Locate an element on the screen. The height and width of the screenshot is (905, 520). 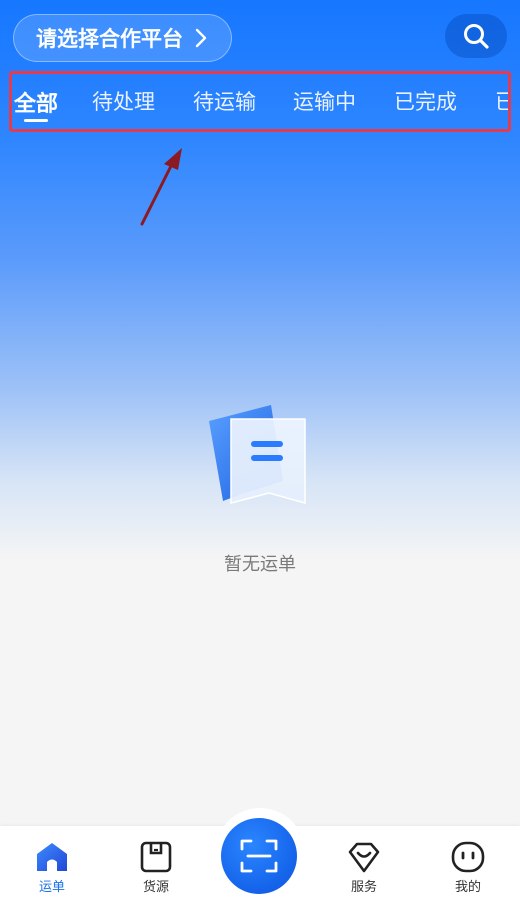
tab-pending: 待处理 is located at coordinates (123, 101).